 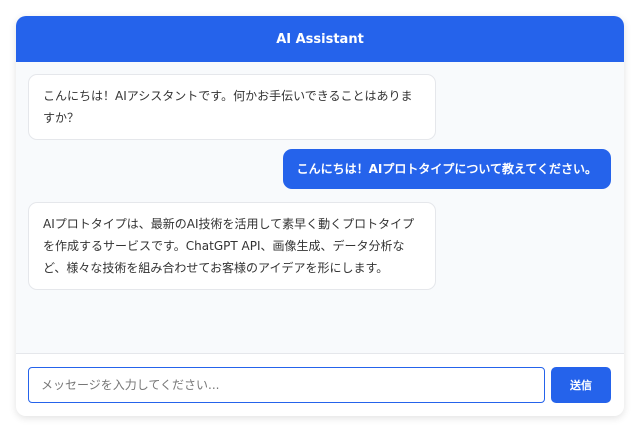 I want to click on assistant-message: こんにちは！AIアシスタントです。何かお手伝いできることはありますか？, so click(x=232, y=107).